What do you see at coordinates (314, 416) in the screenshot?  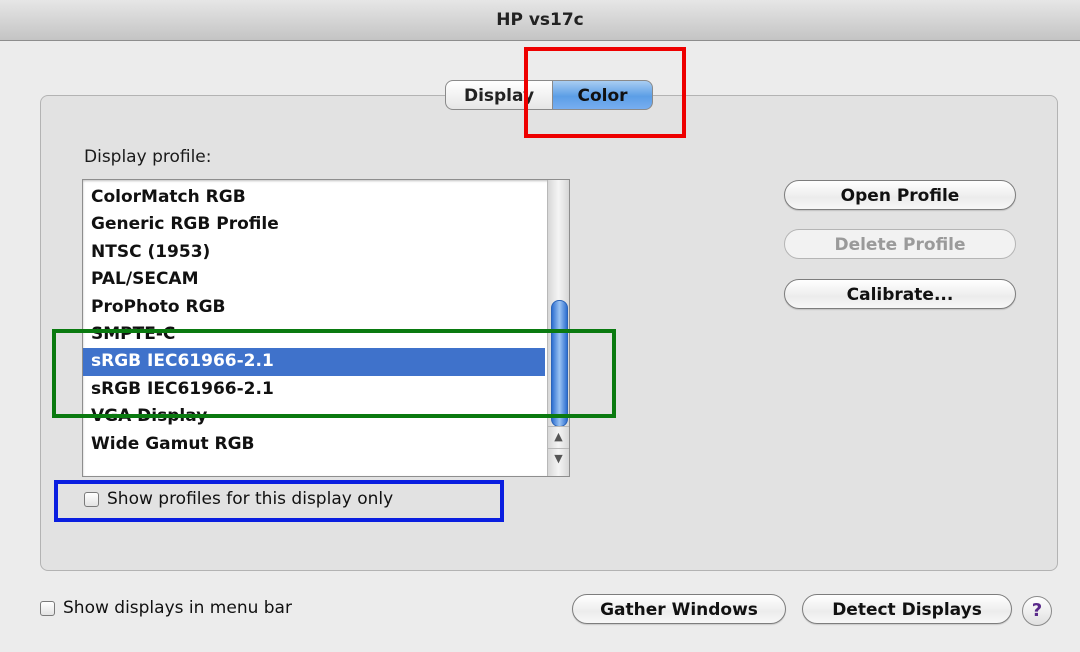 I see `profile-item: VGA Display` at bounding box center [314, 416].